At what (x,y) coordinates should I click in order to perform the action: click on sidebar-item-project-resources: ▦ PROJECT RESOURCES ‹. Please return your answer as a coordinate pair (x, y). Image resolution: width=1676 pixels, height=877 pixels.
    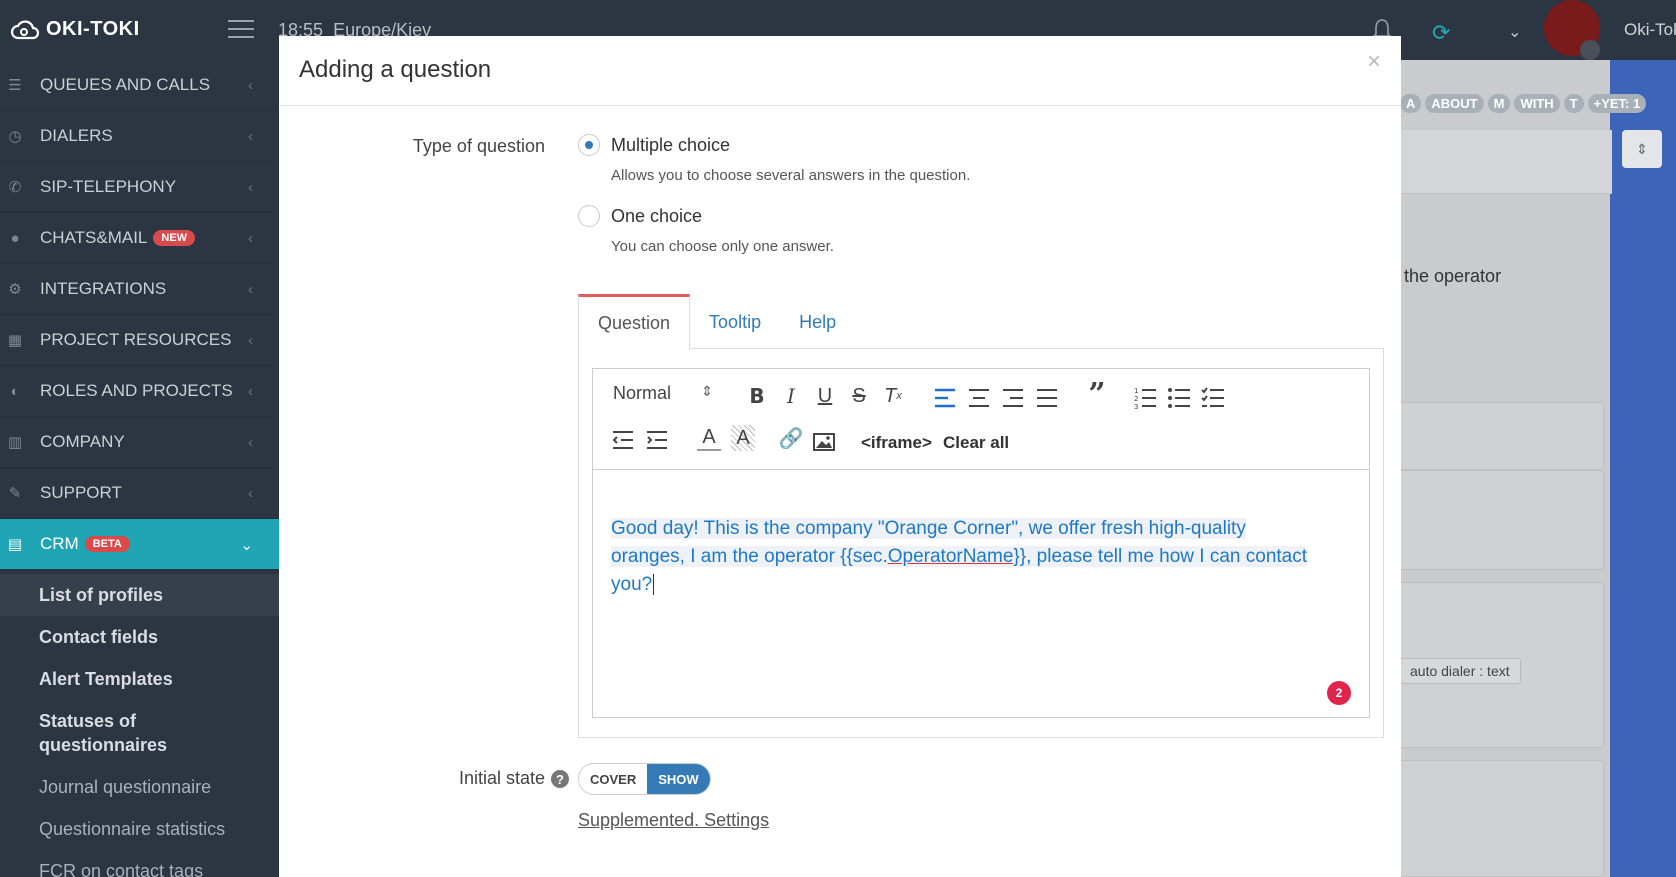
    Looking at the image, I should click on (139, 340).